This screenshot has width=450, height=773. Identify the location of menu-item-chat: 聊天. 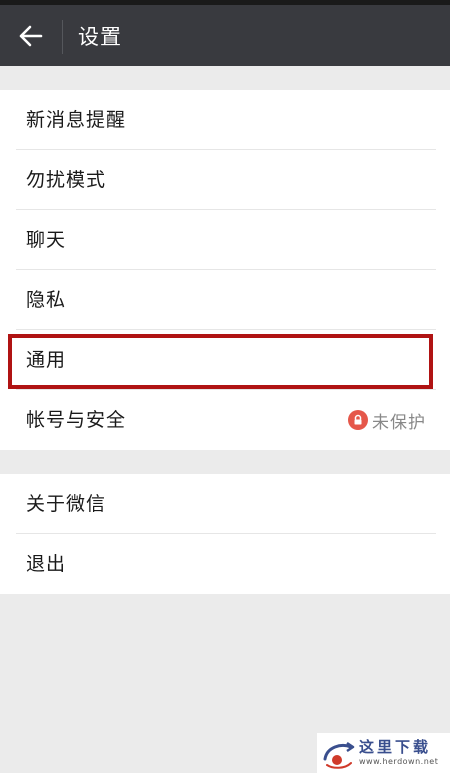
(225, 240).